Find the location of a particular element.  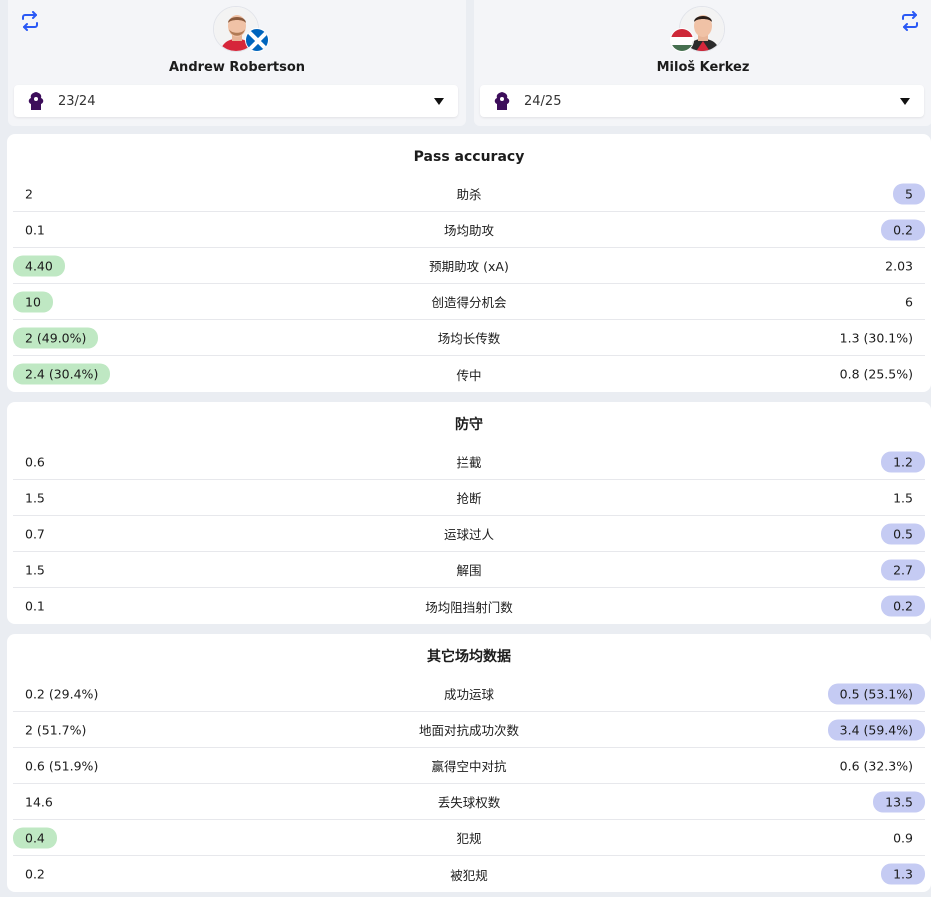

right-player-value: 0.5 (53.1%) is located at coordinates (876, 693).